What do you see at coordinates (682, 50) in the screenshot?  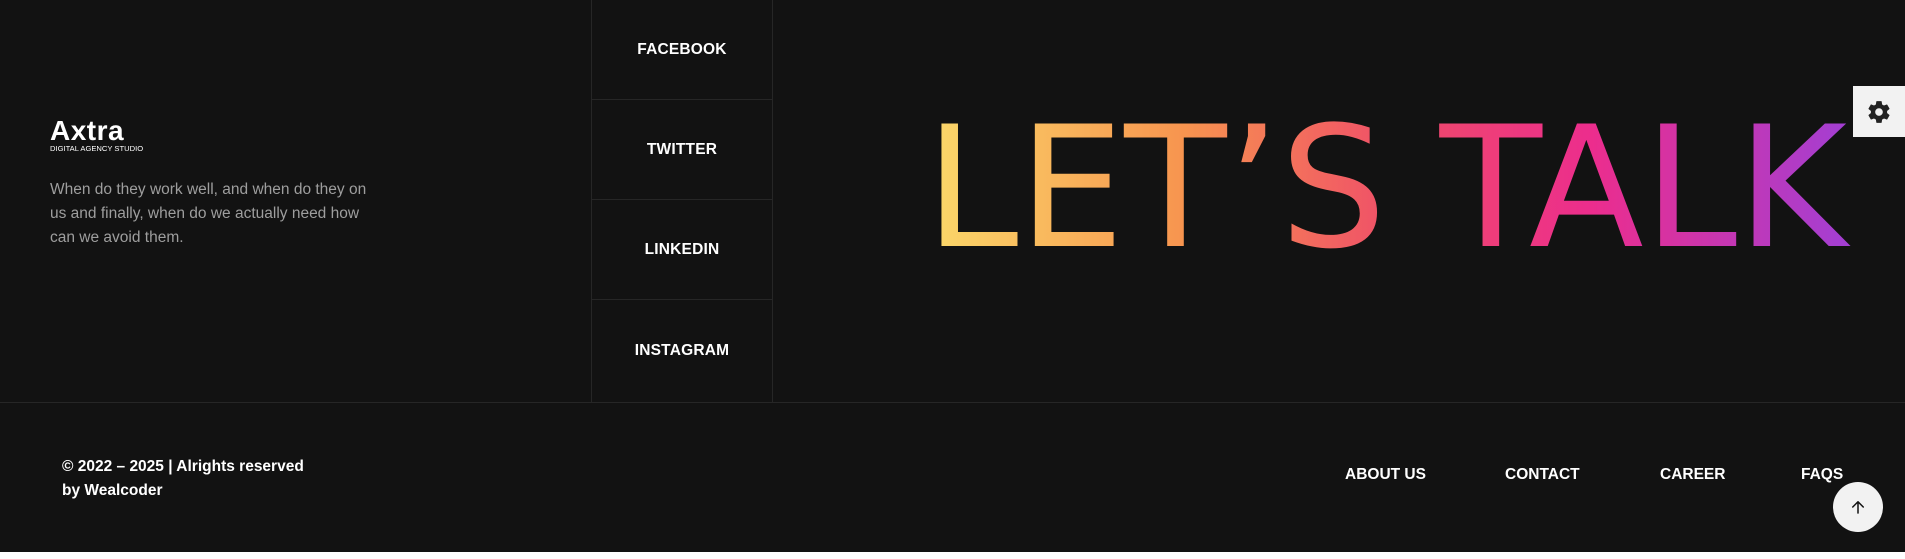 I see `social-link-facebook: FACEBOOK` at bounding box center [682, 50].